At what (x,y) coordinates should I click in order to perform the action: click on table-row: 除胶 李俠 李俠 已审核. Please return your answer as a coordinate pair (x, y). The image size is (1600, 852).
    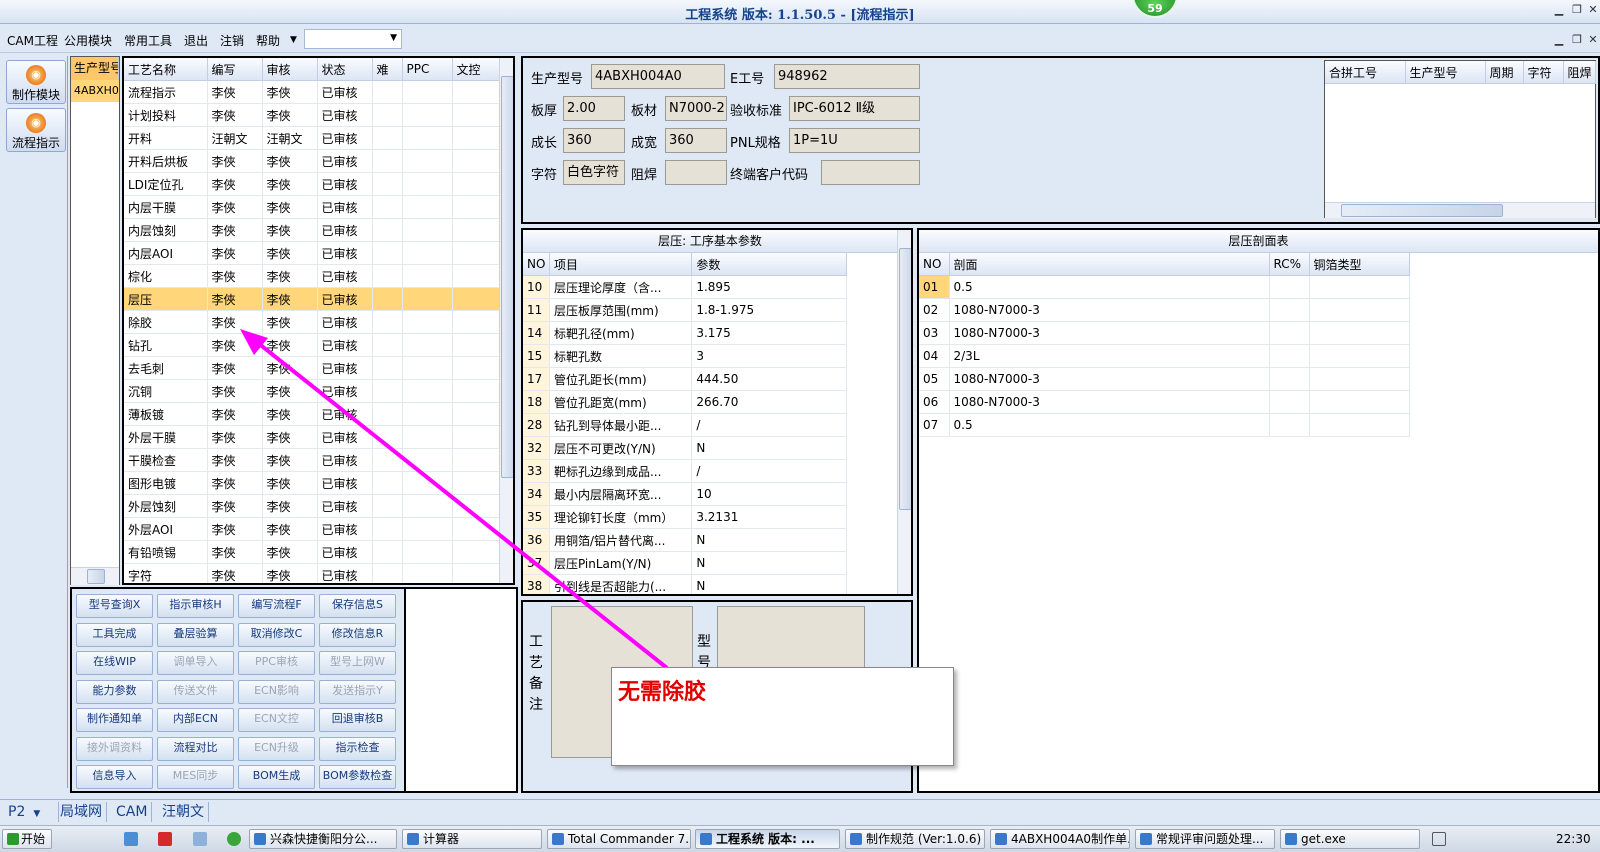
    Looking at the image, I should click on (312, 322).